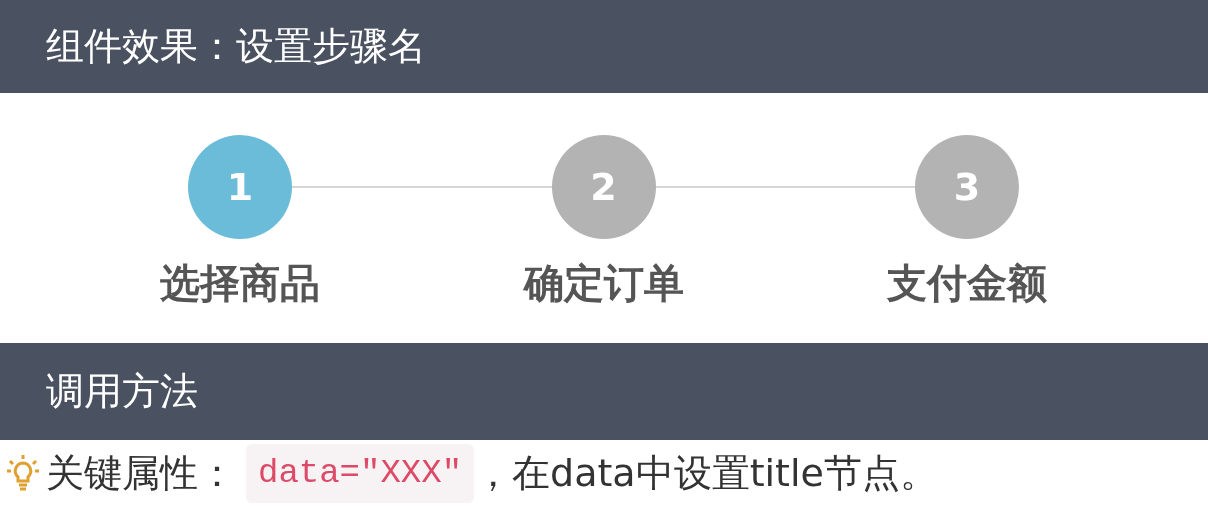  I want to click on step-label: 支付金额, so click(967, 283).